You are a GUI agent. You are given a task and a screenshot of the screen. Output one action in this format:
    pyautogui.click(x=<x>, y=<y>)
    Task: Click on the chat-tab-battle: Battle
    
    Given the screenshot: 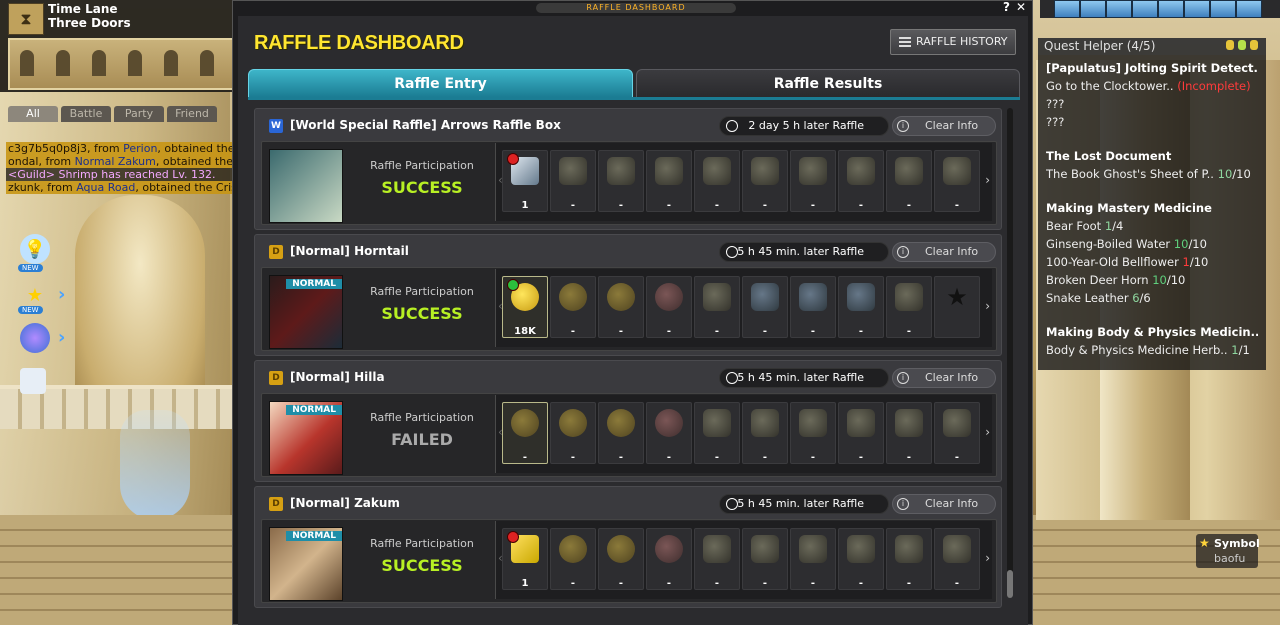 What is the action you would take?
    pyautogui.click(x=86, y=114)
    